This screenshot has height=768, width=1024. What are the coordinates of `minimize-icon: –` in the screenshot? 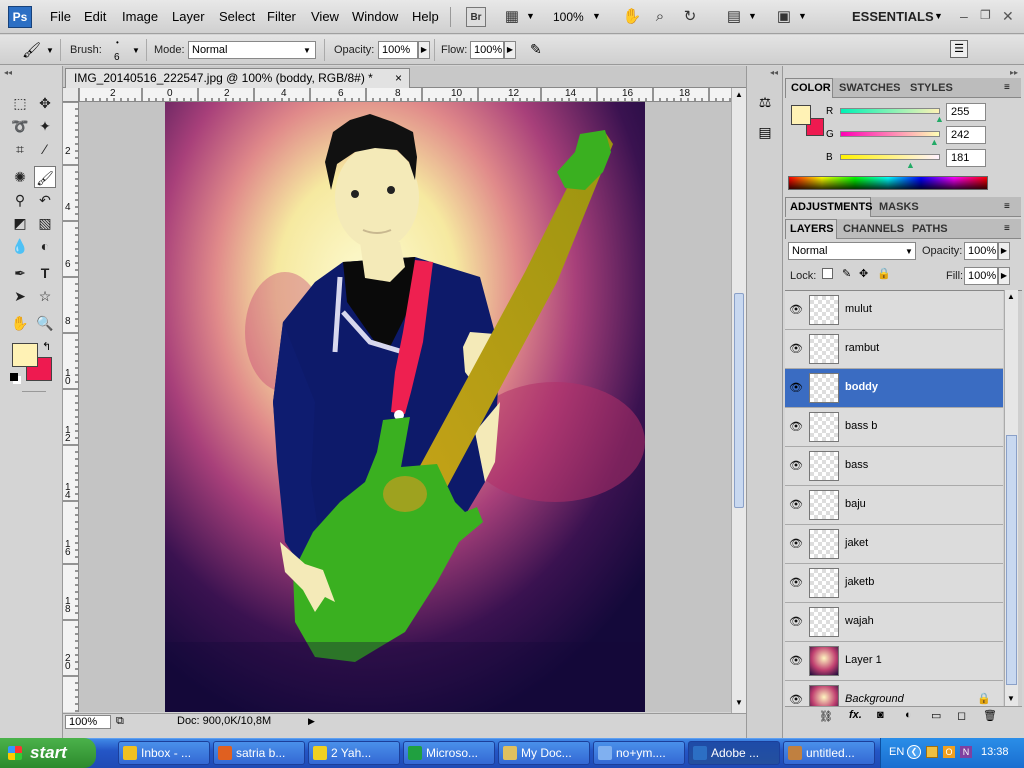 It's located at (964, 16).